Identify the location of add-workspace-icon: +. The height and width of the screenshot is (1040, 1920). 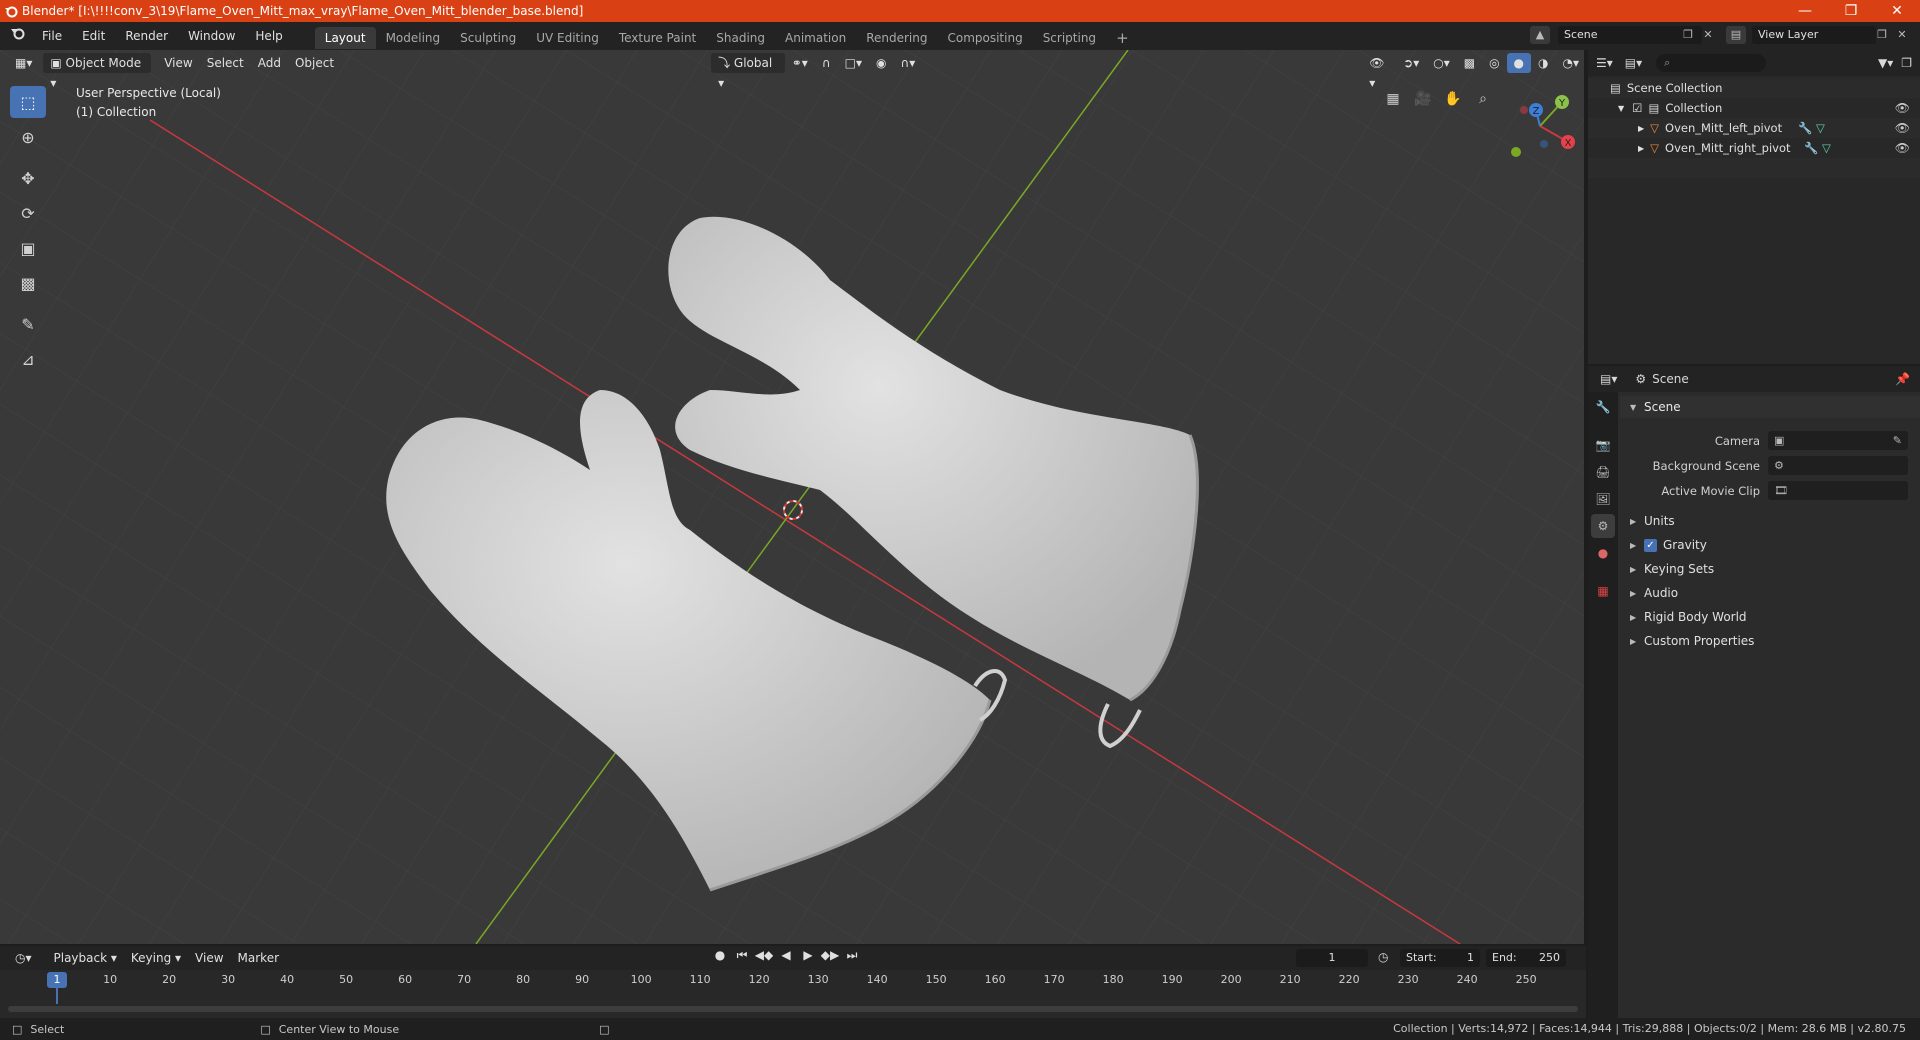
(1122, 38).